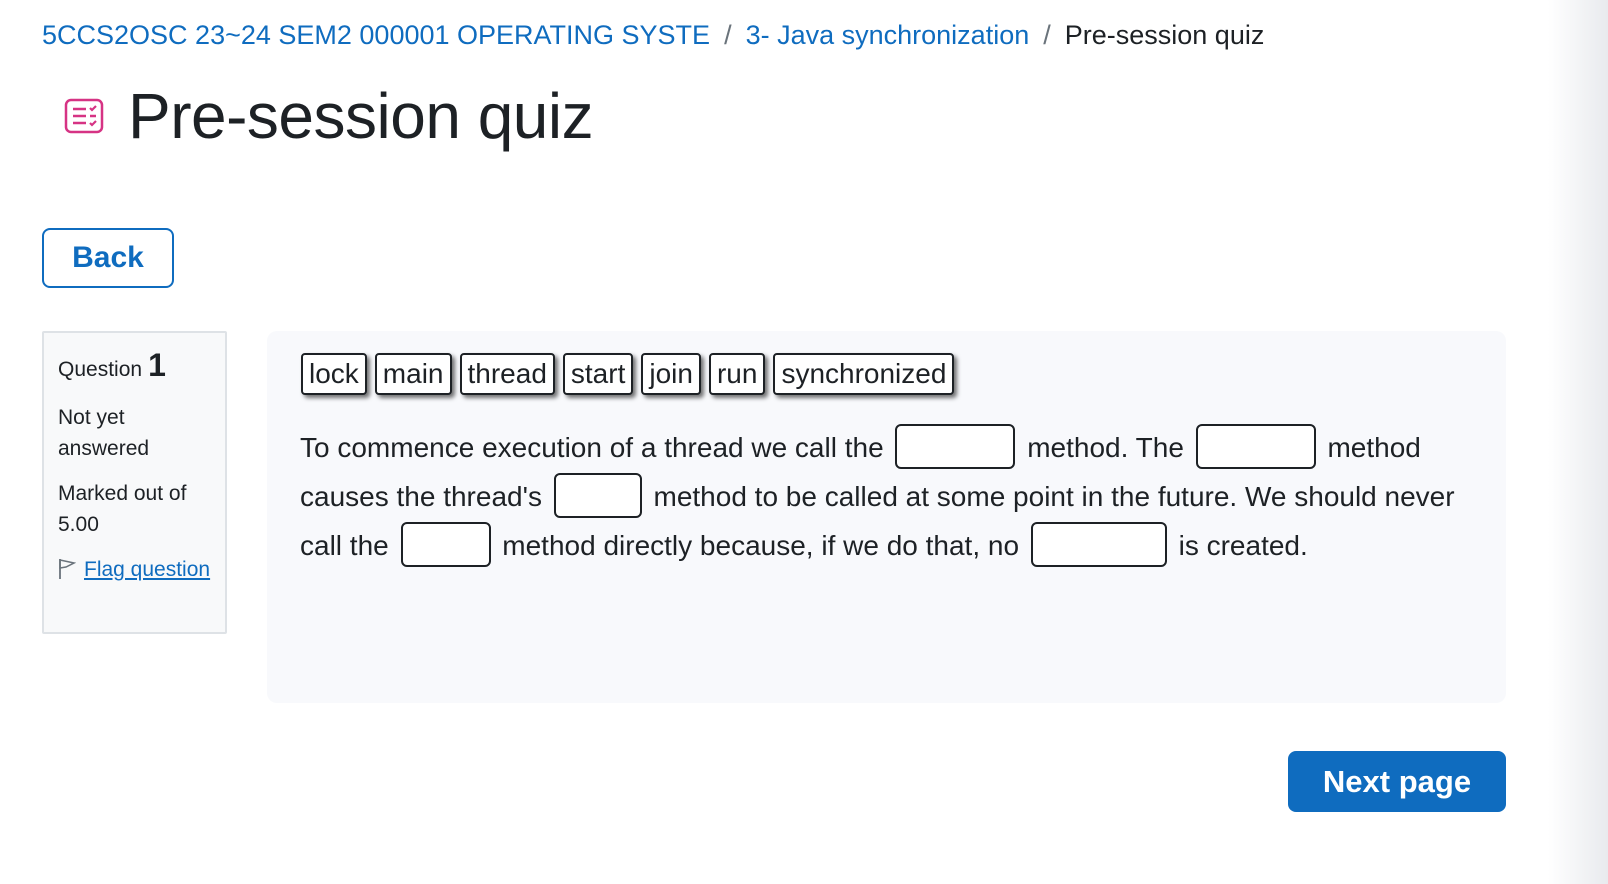 The image size is (1608, 884). I want to click on drag-item-join: join, so click(671, 374).